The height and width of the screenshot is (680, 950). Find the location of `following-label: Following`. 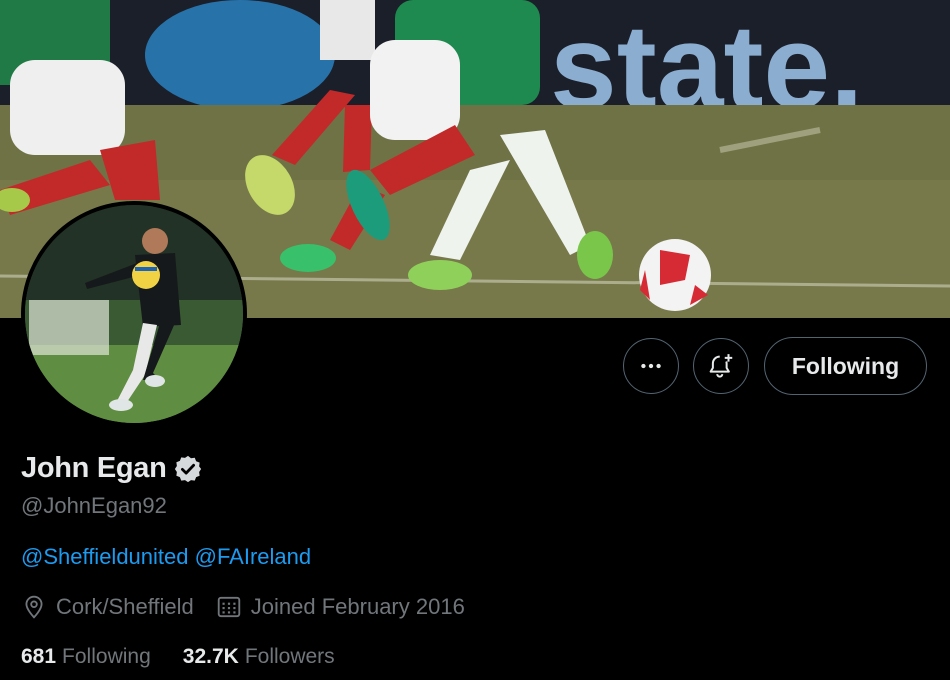

following-label: Following is located at coordinates (106, 656).